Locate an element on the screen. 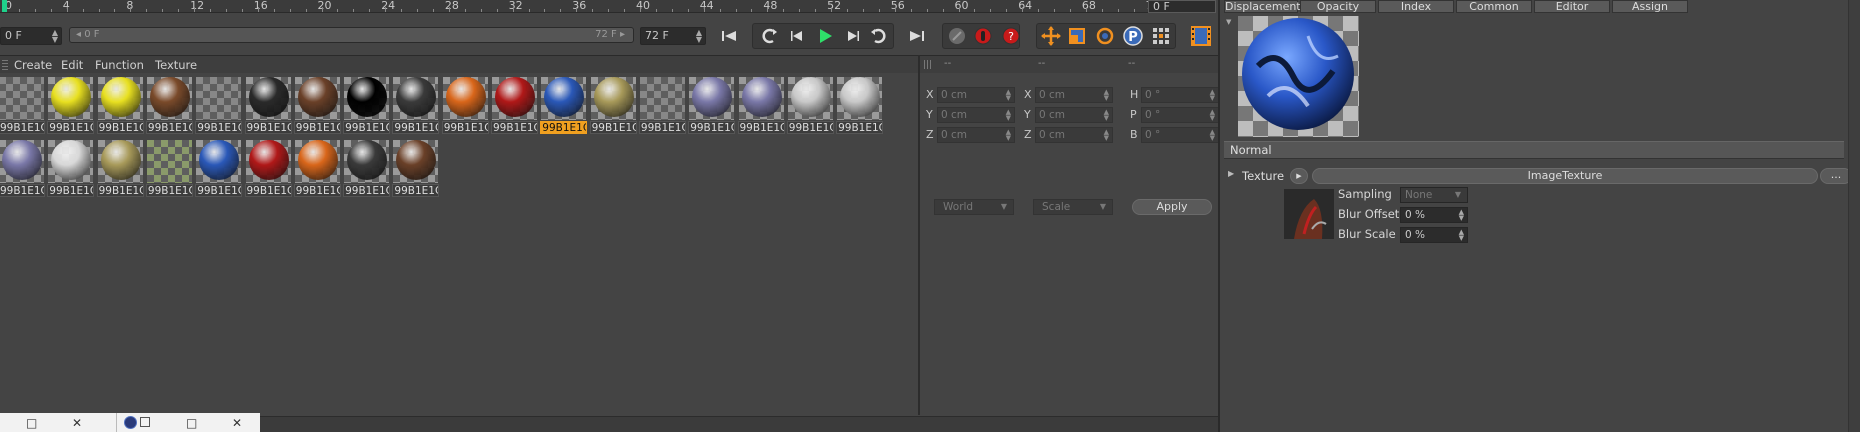 The width and height of the screenshot is (1860, 432). texture-button: ImageTexture is located at coordinates (1565, 176).